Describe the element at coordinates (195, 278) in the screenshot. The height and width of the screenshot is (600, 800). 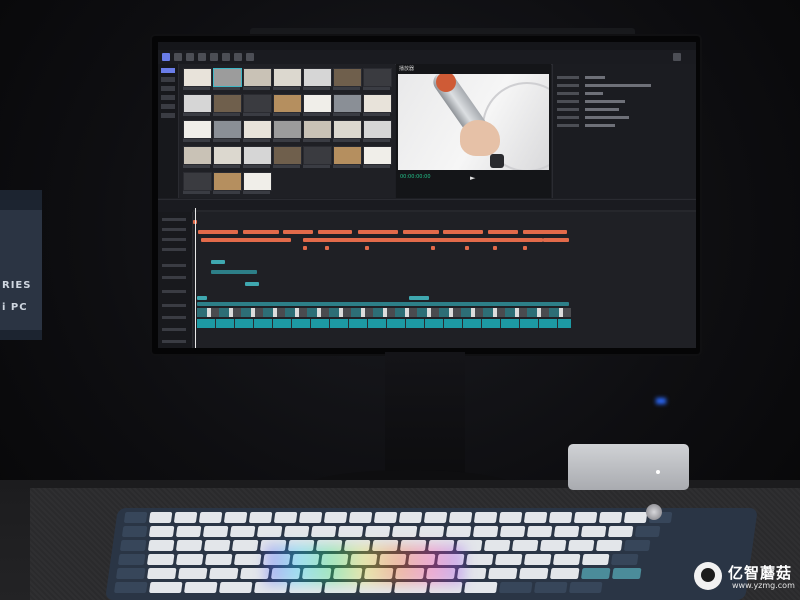
I see `playhead` at that location.